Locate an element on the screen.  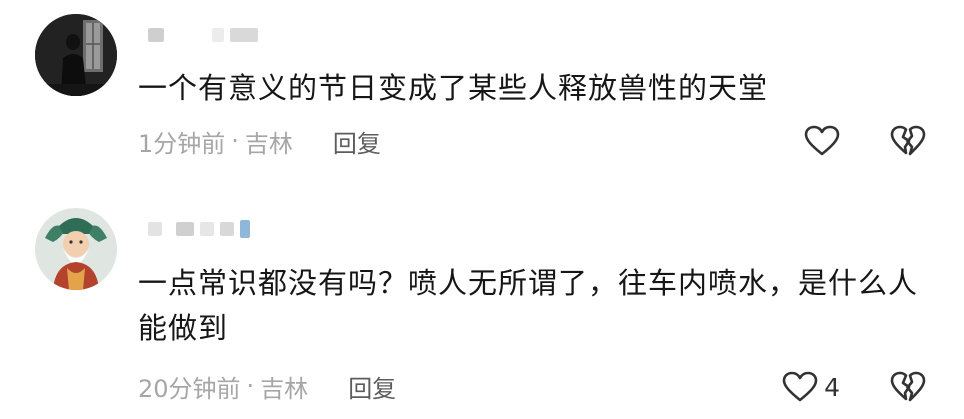
like-button: 4 is located at coordinates (811, 387).